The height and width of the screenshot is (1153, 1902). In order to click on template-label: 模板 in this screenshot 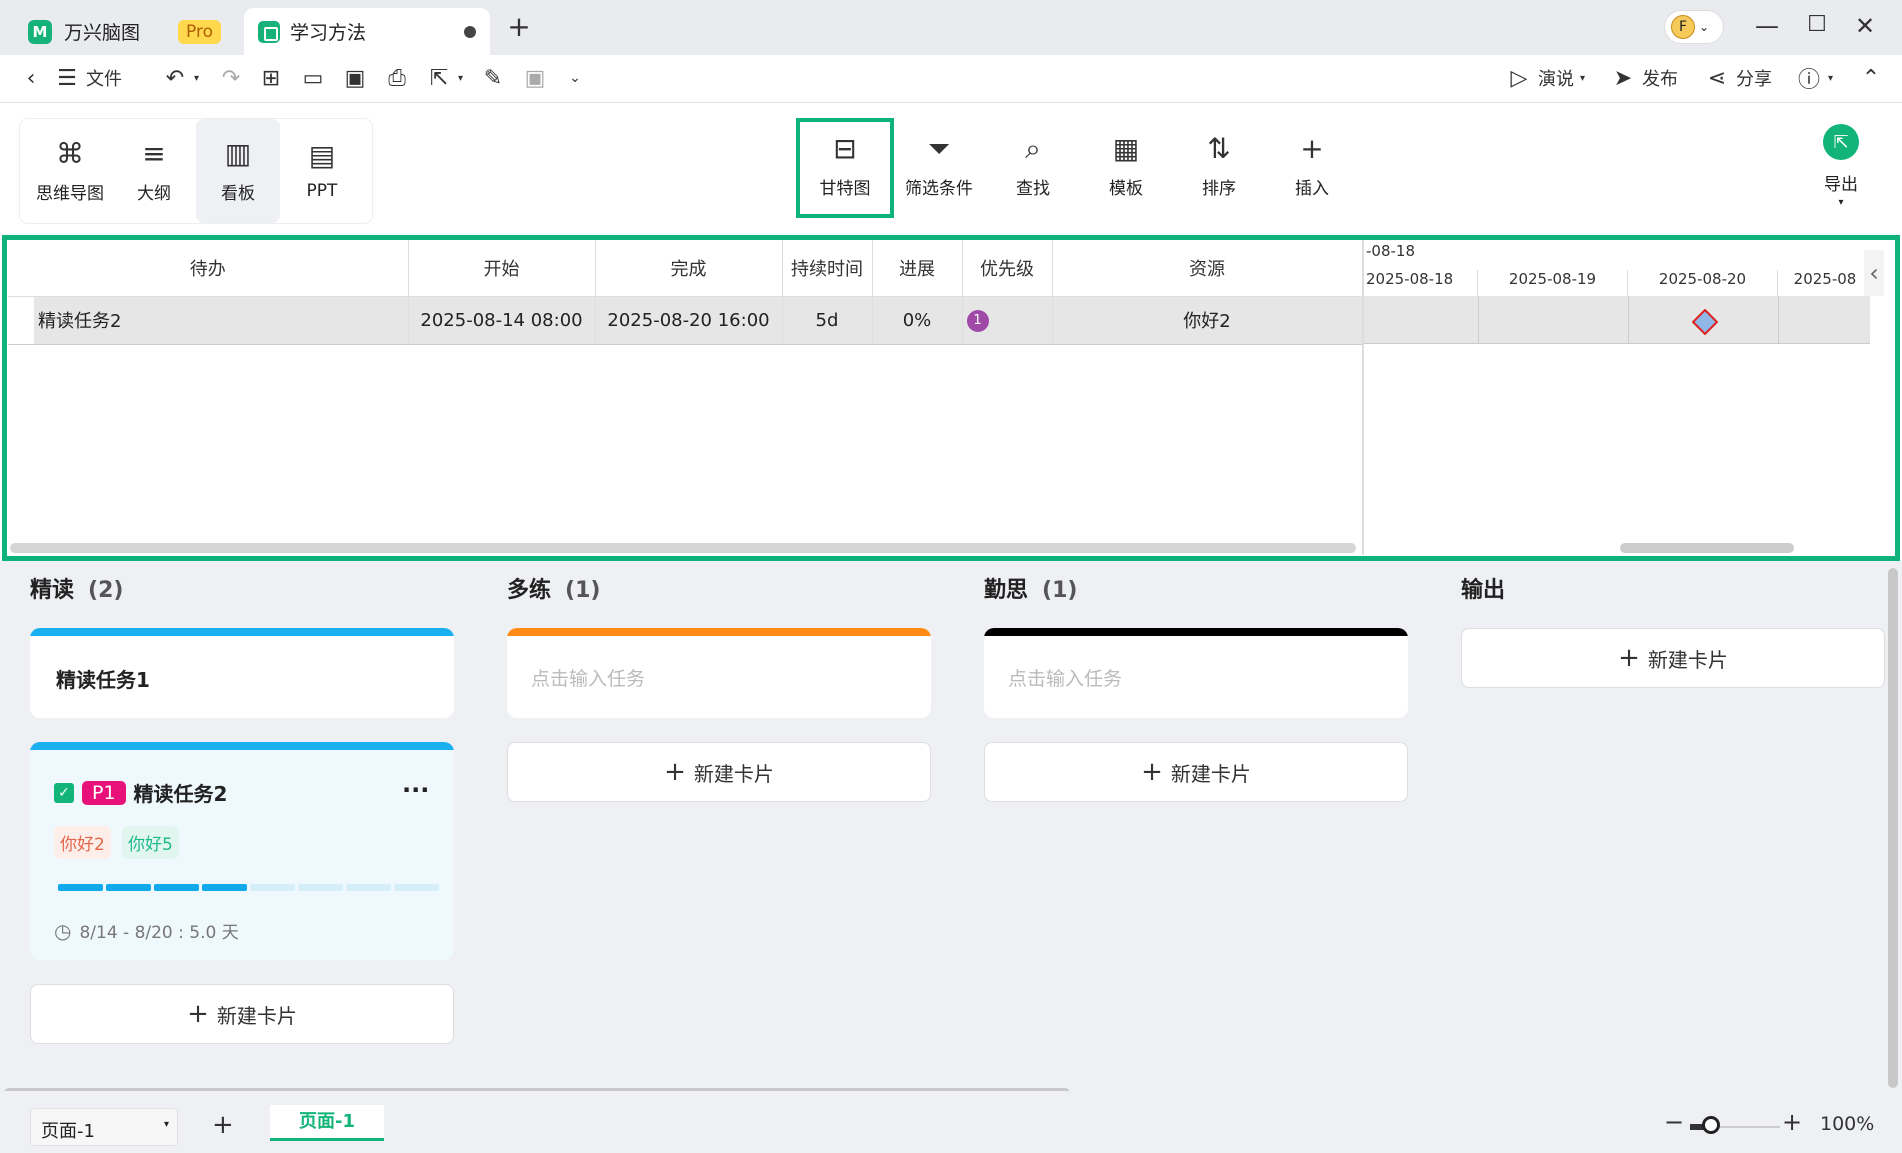, I will do `click(1126, 188)`.